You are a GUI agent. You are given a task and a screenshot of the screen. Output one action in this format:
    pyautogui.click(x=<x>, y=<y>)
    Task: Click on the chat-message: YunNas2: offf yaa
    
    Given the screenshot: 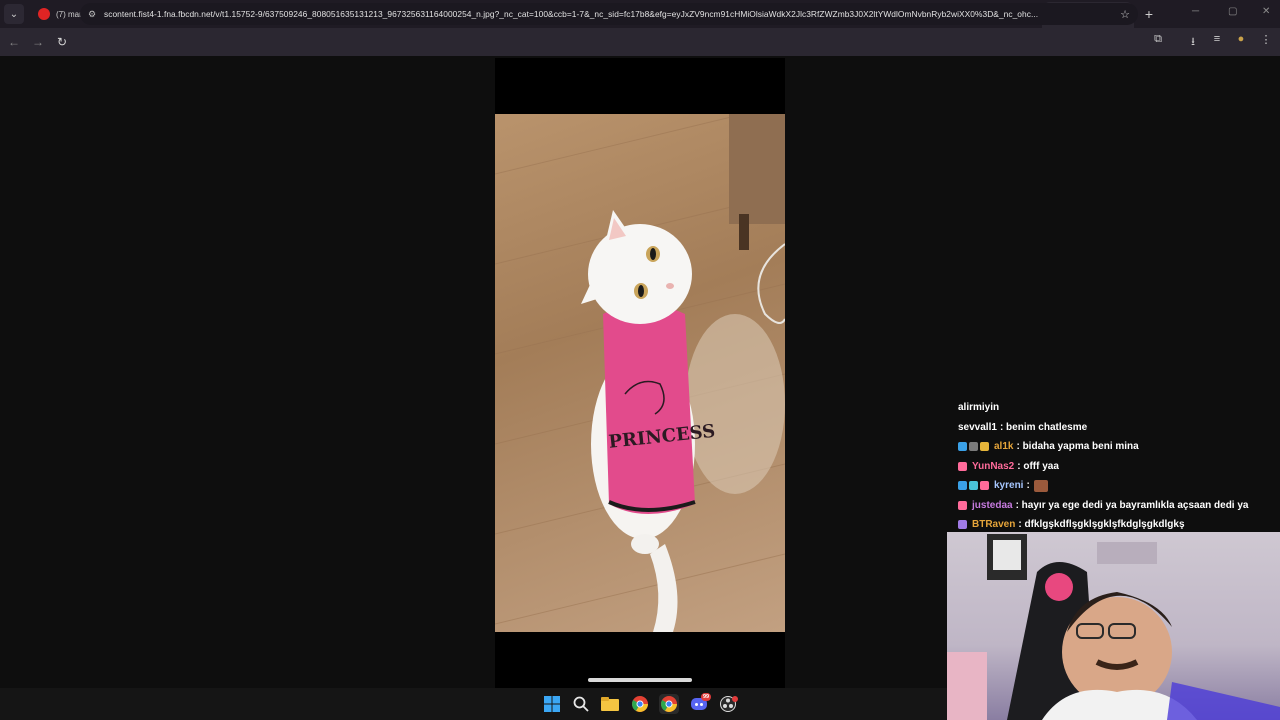 What is the action you would take?
    pyautogui.click(x=1108, y=467)
    